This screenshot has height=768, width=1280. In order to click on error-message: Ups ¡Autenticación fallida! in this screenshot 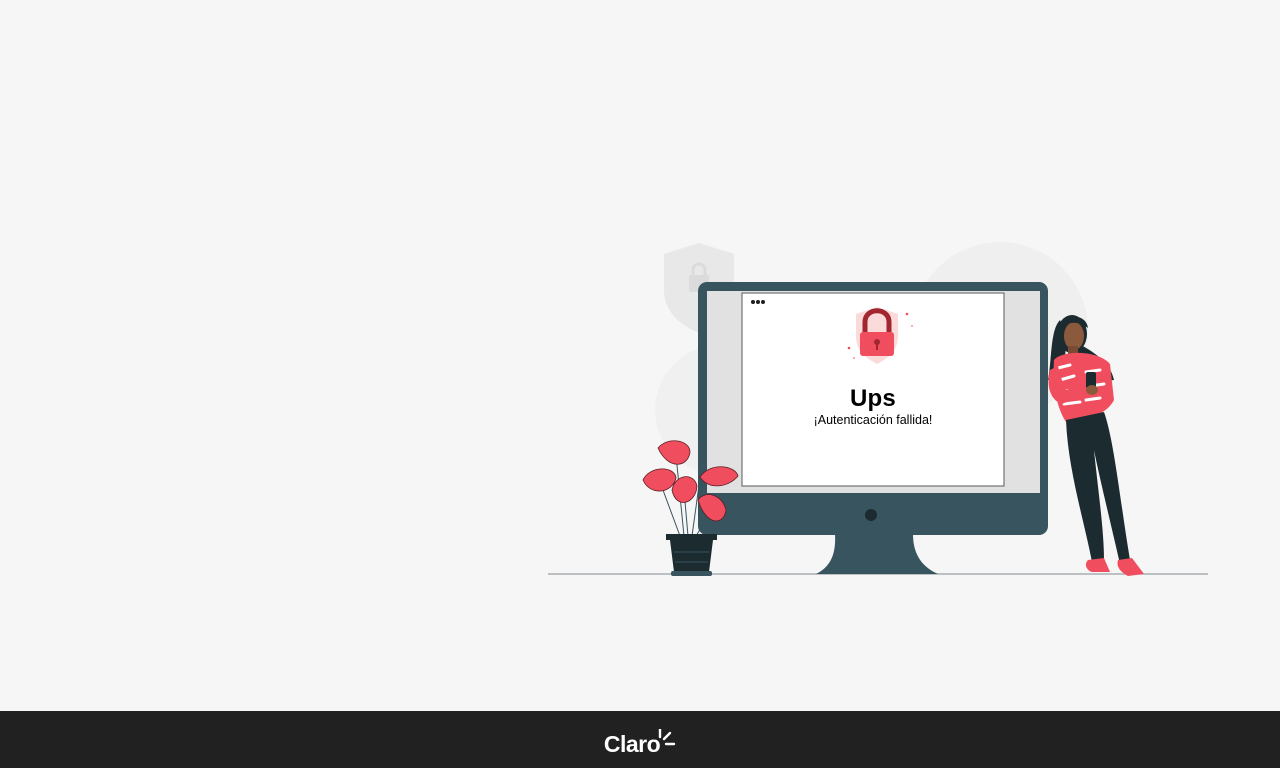, I will do `click(873, 406)`.